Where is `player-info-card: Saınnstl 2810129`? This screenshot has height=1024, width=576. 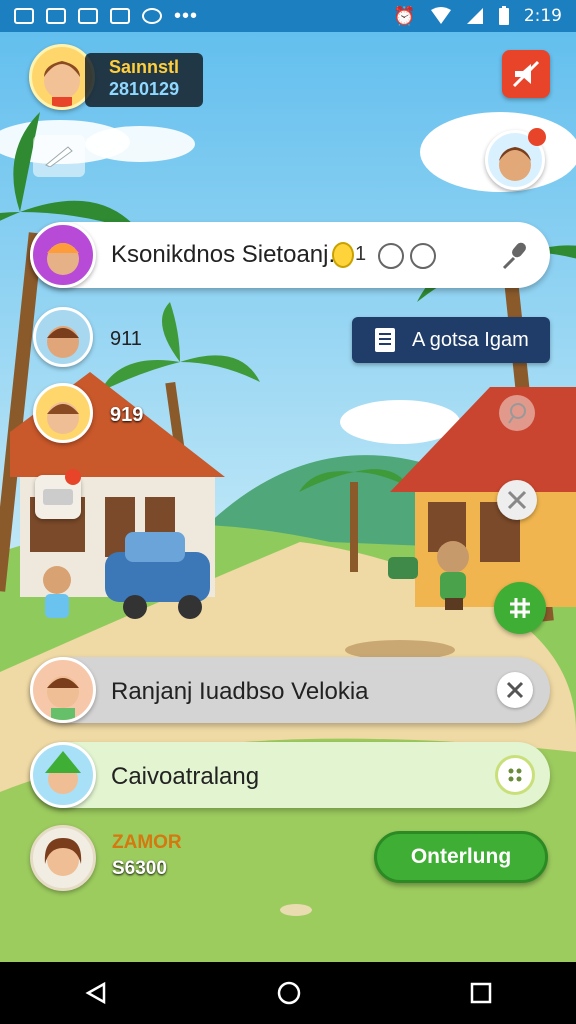
player-info-card: Saınnstl 2810129 is located at coordinates (144, 80).